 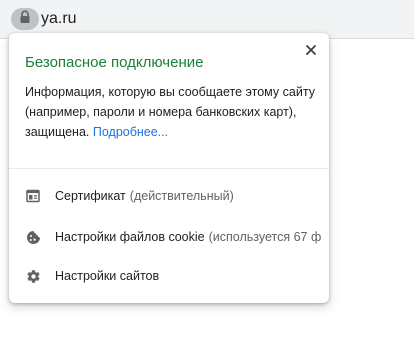 What do you see at coordinates (114, 62) in the screenshot?
I see `connection-title: Безопасное подключение` at bounding box center [114, 62].